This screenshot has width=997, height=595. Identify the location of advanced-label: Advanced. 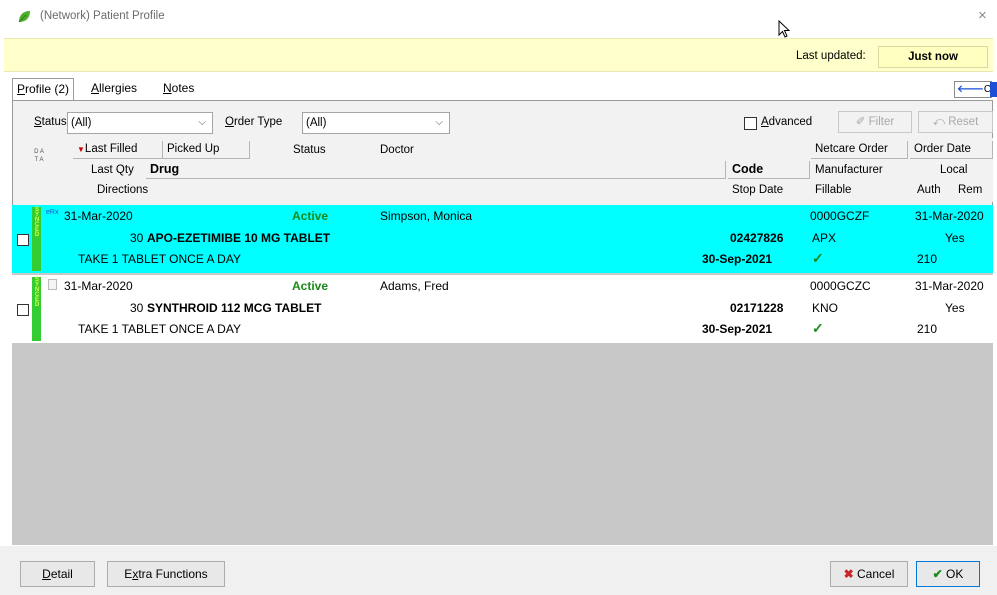
(787, 122).